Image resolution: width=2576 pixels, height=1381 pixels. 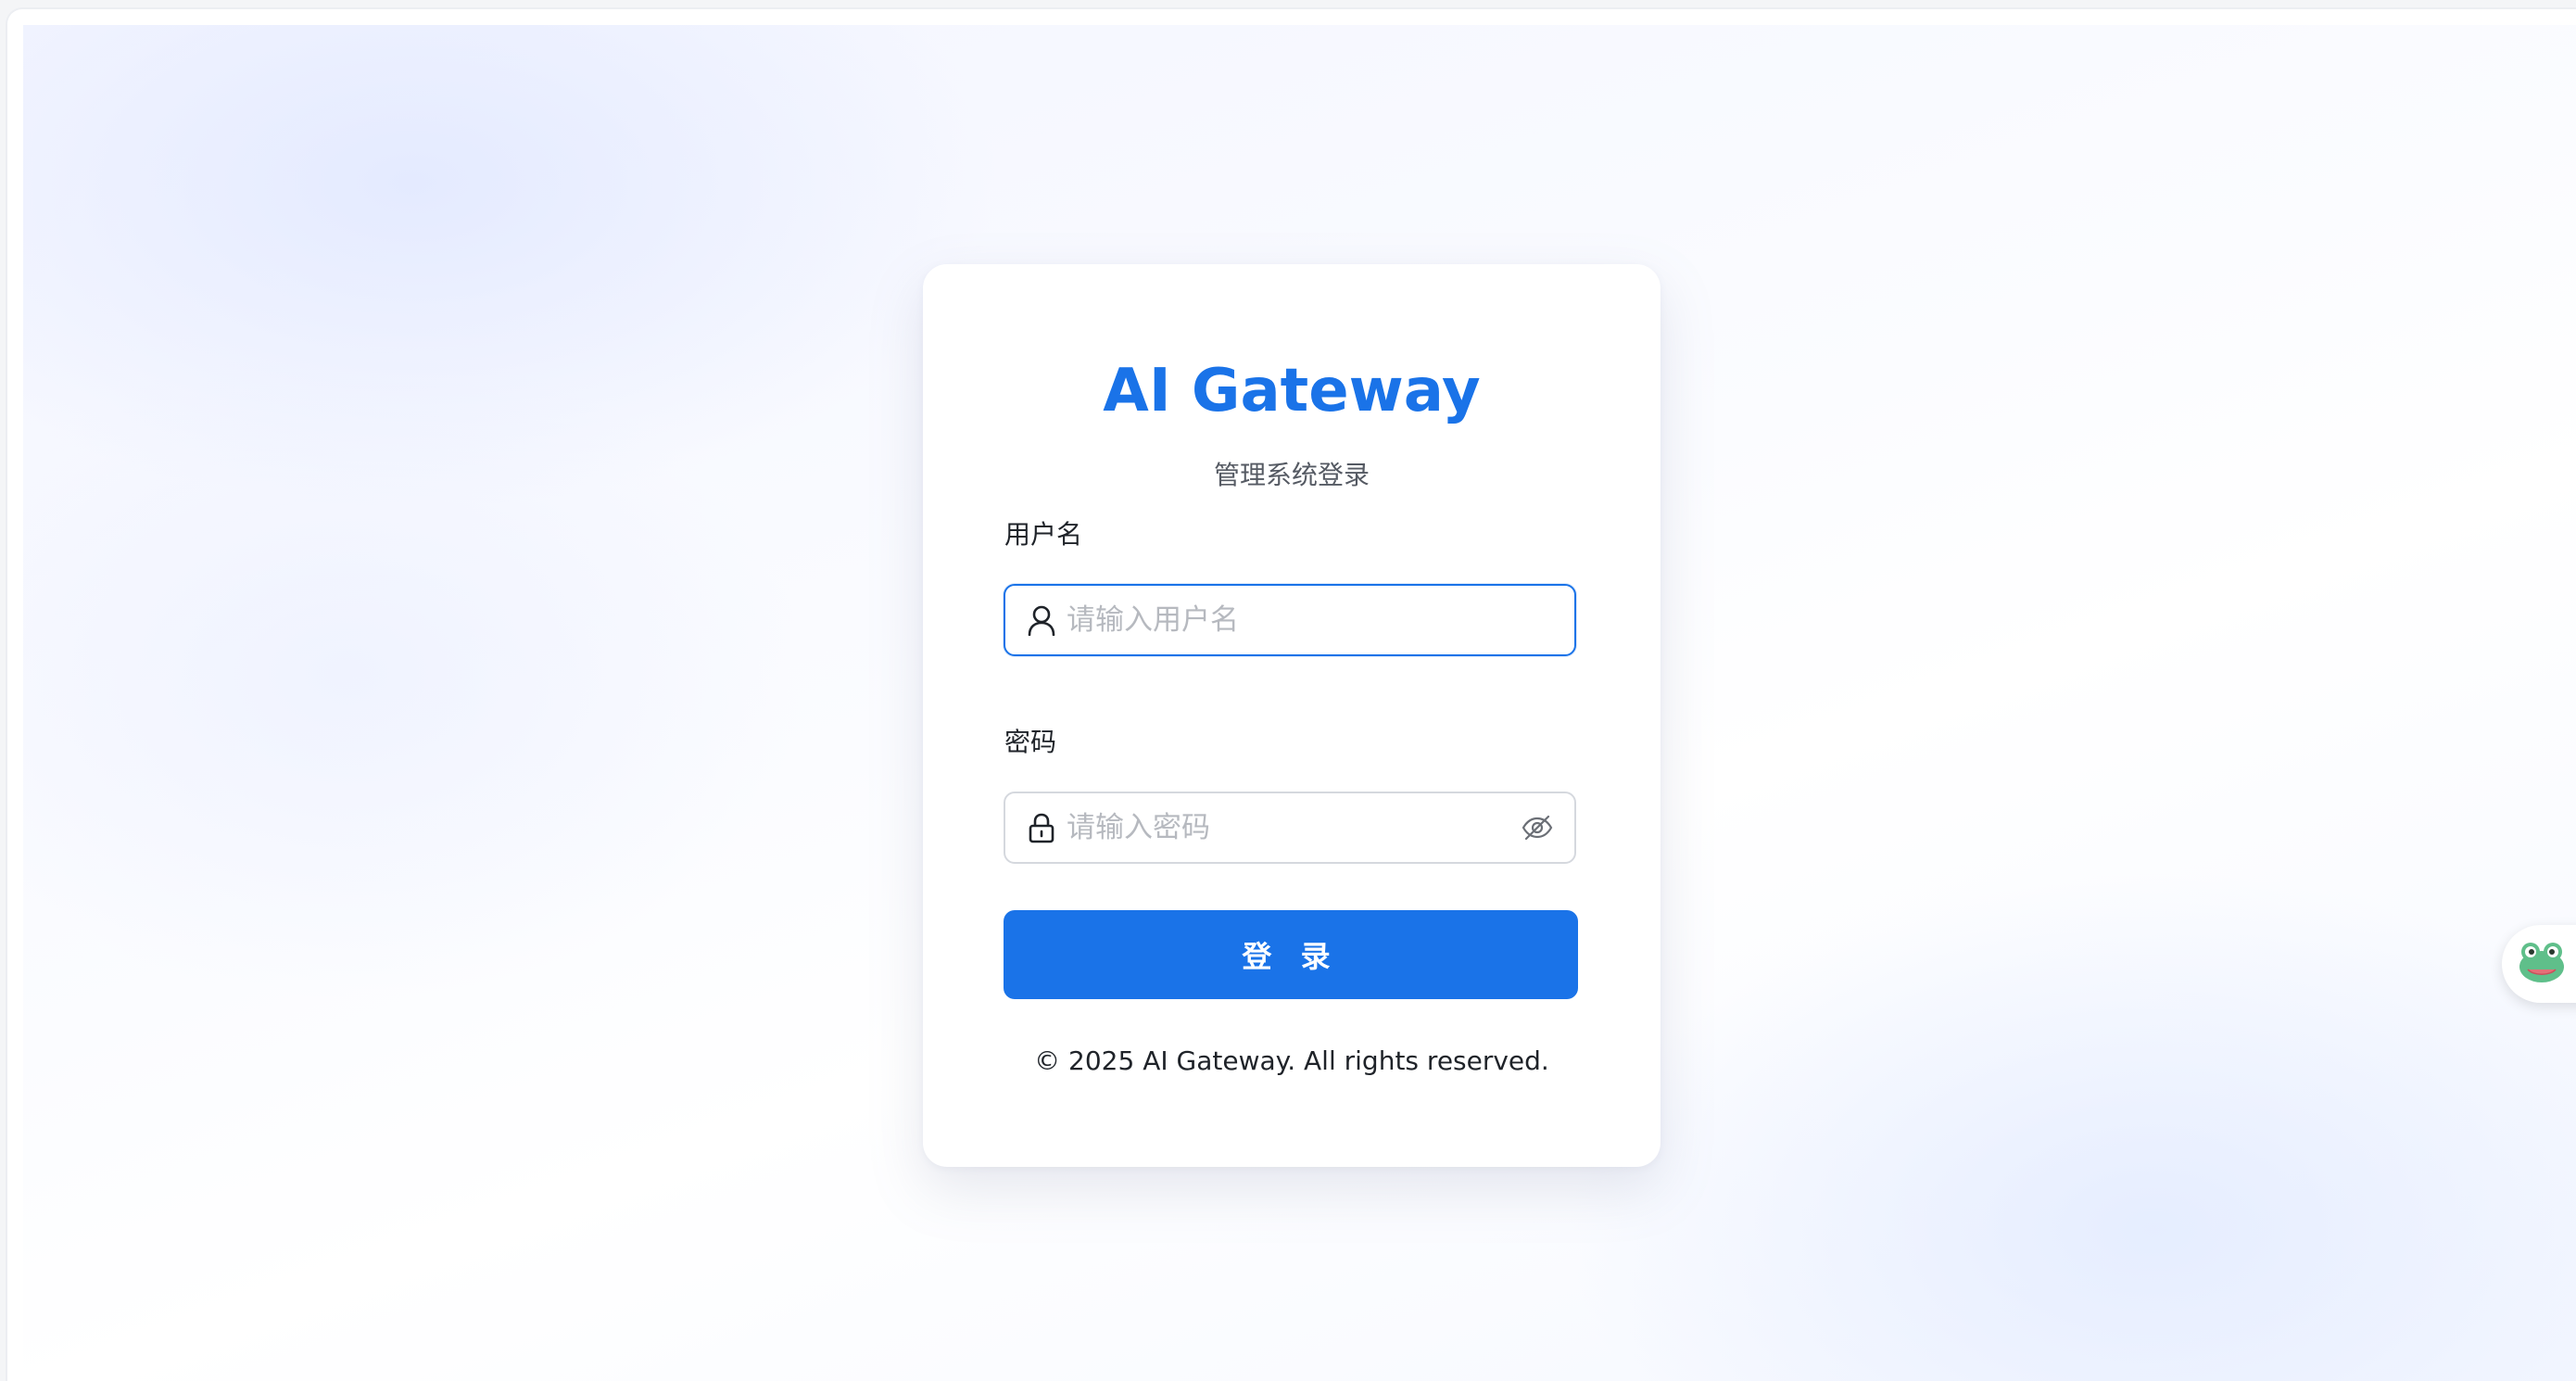 I want to click on floating-assistant-button, so click(x=2539, y=964).